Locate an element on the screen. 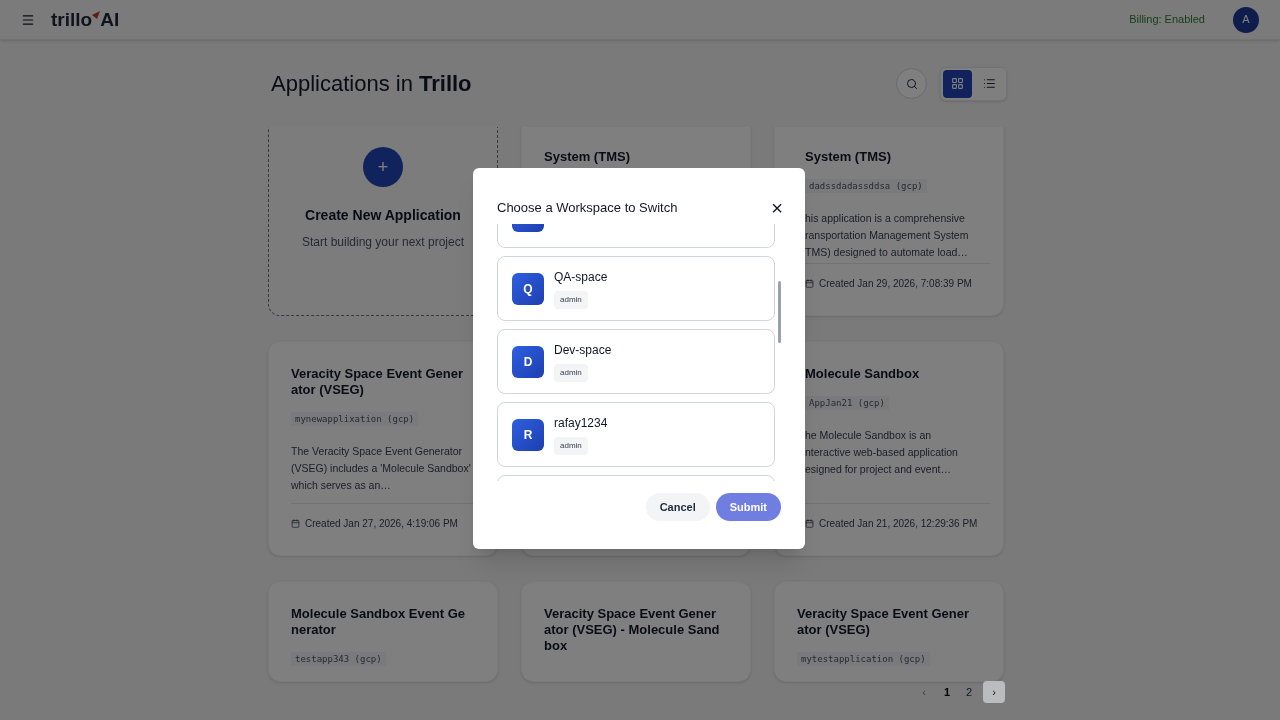  workspace-avatar: R is located at coordinates (528, 434).